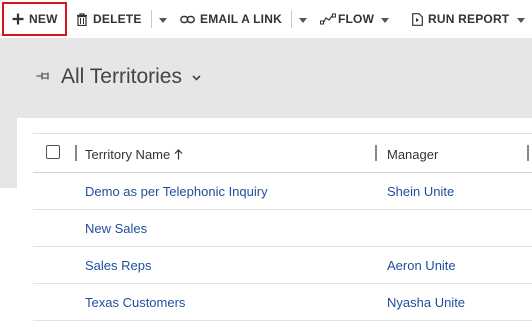 This screenshot has width=532, height=322. Describe the element at coordinates (282, 153) in the screenshot. I see `grid-header: Territory Name Manager` at that location.